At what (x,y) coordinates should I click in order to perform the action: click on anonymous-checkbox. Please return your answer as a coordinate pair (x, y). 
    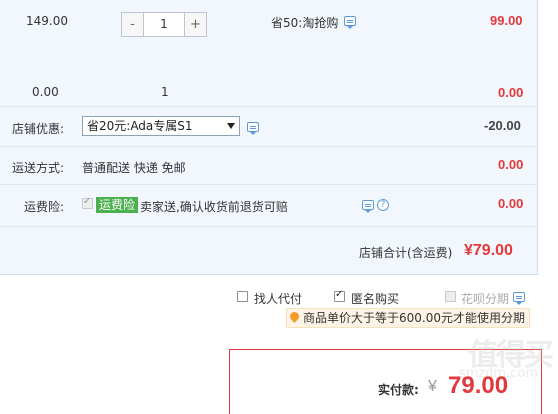
    Looking at the image, I should click on (339, 295).